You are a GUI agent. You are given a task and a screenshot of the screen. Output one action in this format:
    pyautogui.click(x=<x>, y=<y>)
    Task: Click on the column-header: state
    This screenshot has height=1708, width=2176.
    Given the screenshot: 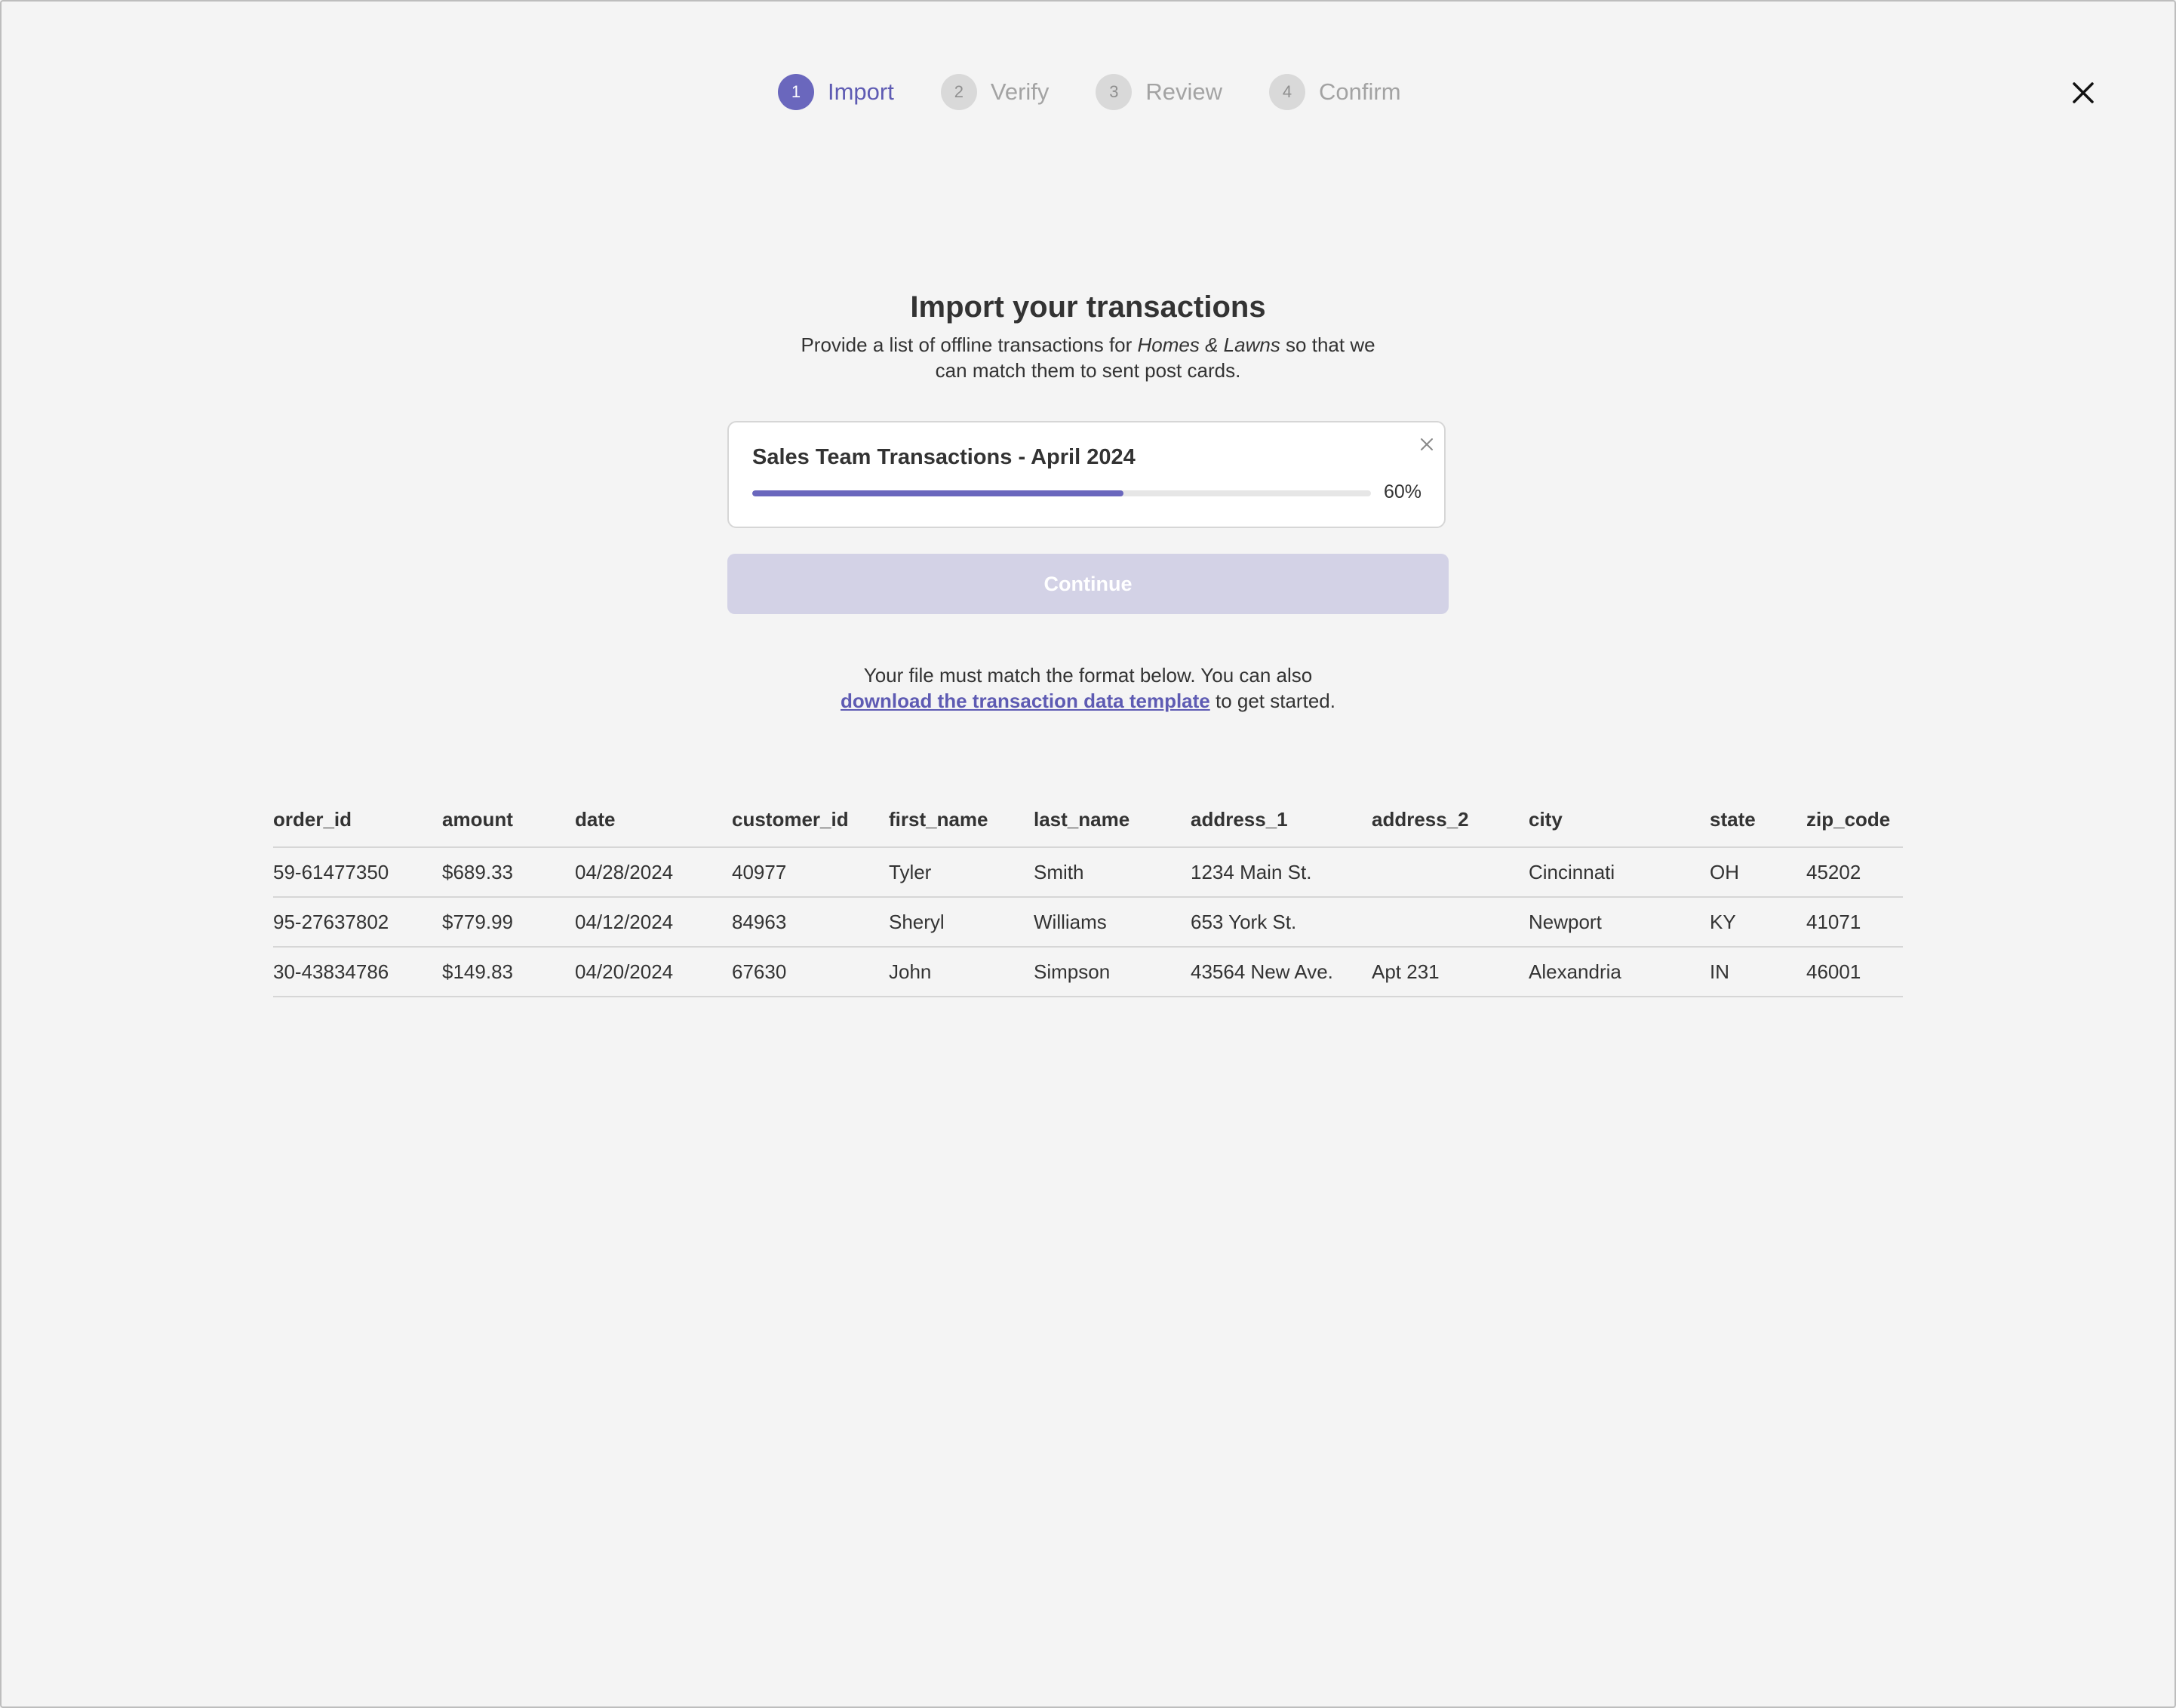 What is the action you would take?
    pyautogui.click(x=1758, y=820)
    